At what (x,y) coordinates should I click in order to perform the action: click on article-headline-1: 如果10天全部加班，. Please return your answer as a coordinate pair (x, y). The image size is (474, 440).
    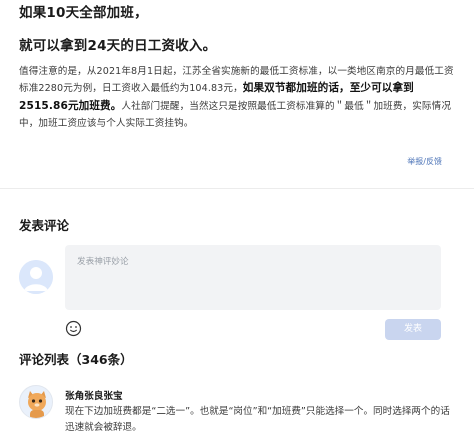
    Looking at the image, I should click on (83, 13).